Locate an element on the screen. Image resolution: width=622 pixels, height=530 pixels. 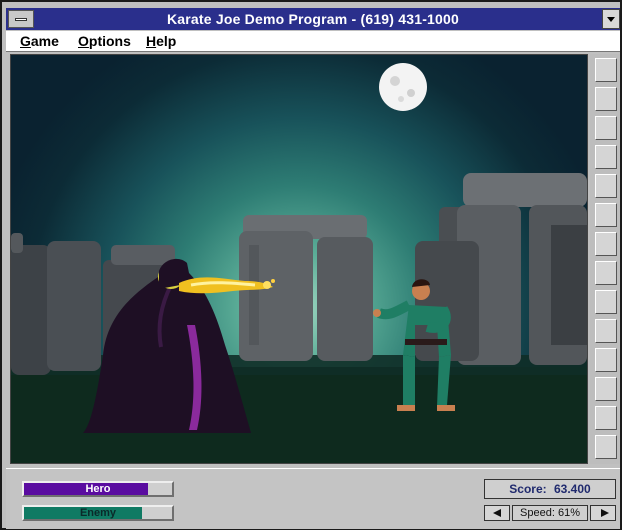
enemy-label: Enemy is located at coordinates (98, 513).